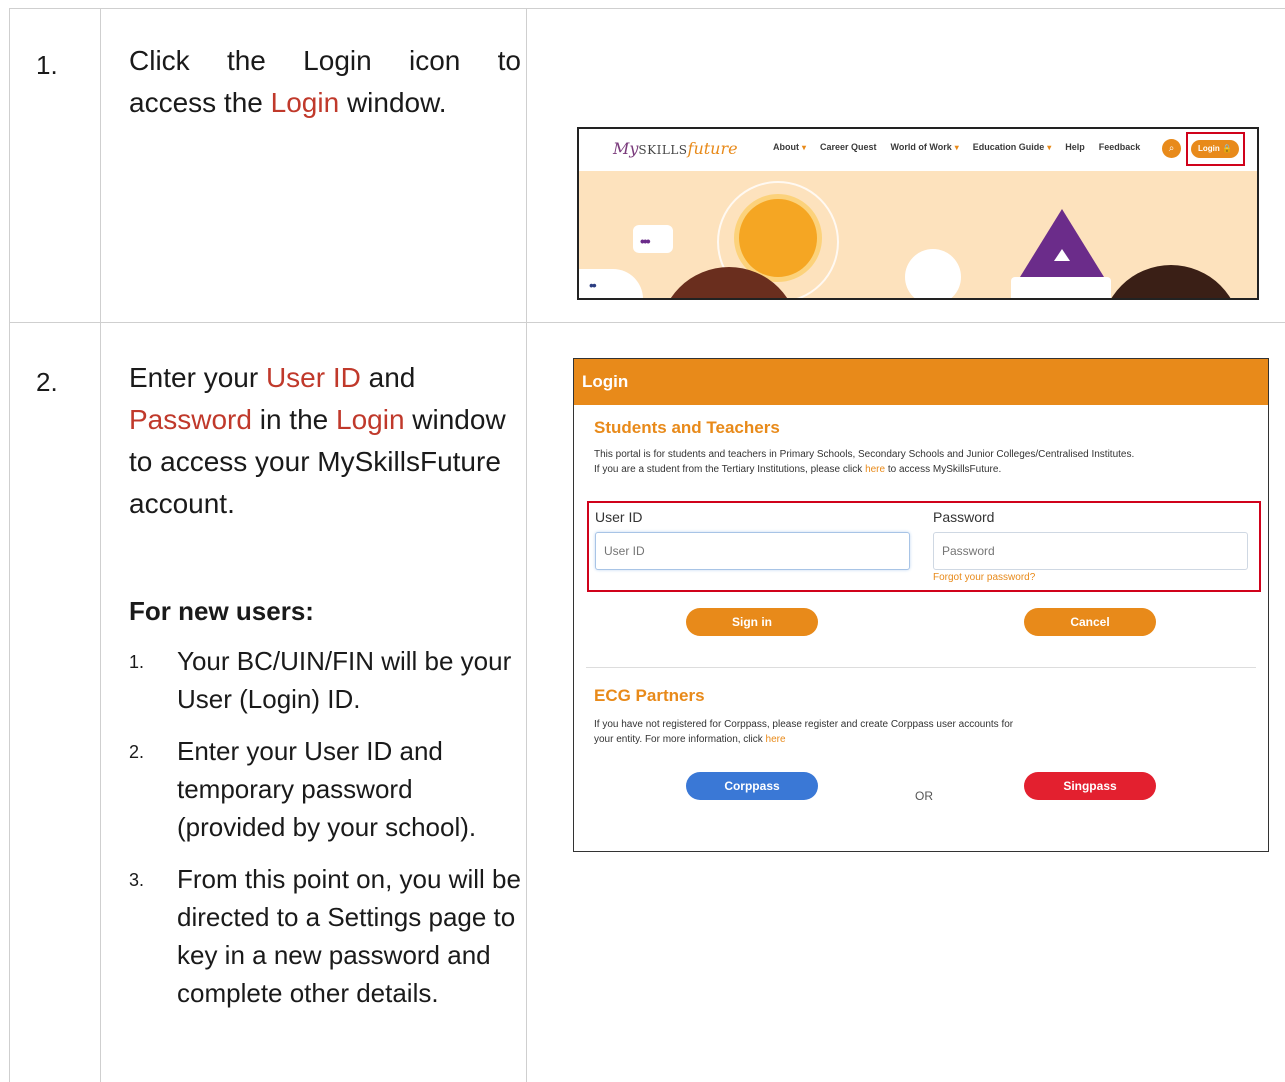 The width and height of the screenshot is (1285, 1082). I want to click on login-highlight-box, so click(1215, 149).